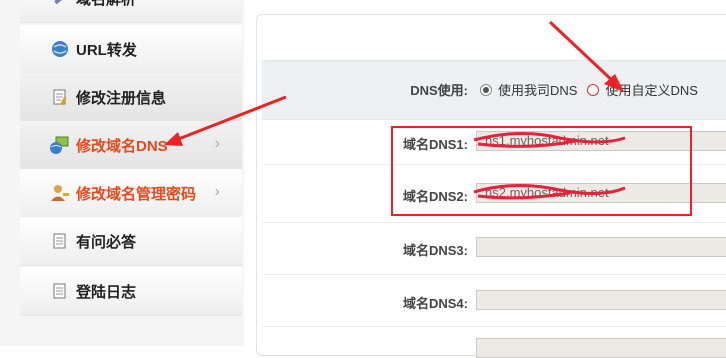  What do you see at coordinates (60, 4) in the screenshot?
I see `wrench-icon` at bounding box center [60, 4].